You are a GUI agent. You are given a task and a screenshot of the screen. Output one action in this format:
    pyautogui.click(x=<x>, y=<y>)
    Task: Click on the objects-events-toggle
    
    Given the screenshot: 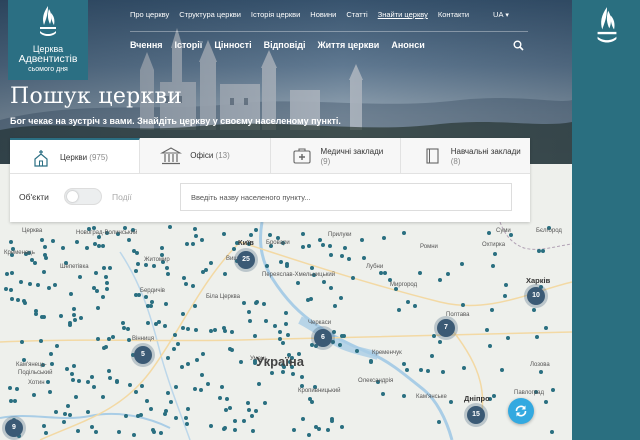 What is the action you would take?
    pyautogui.click(x=83, y=196)
    